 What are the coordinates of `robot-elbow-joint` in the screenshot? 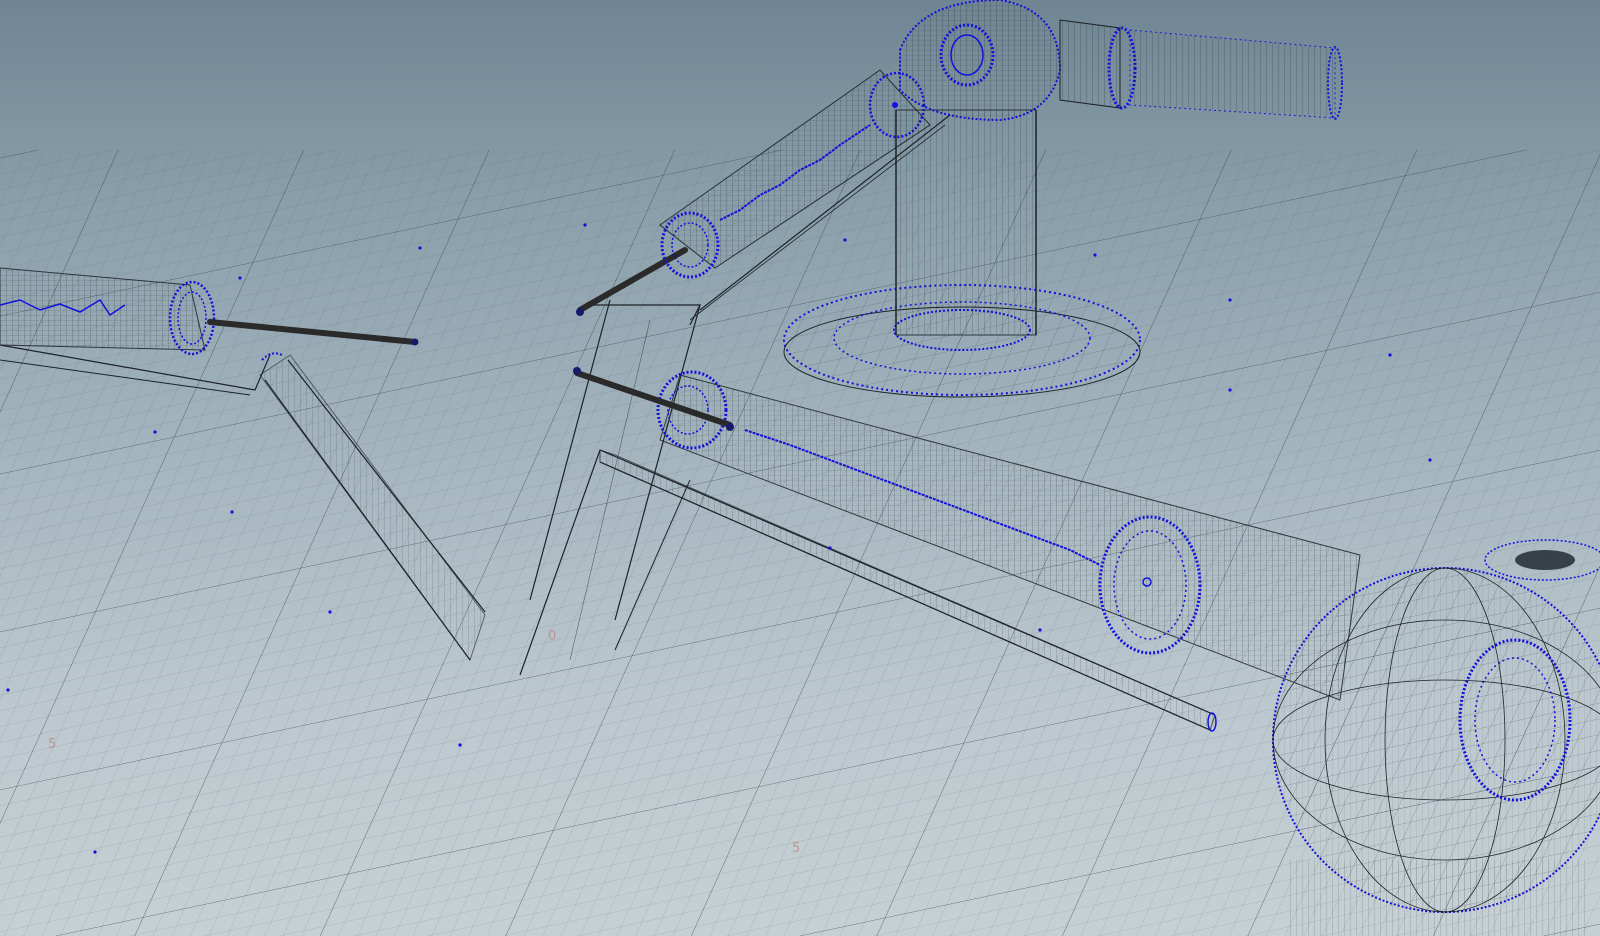 It's located at (980, 61).